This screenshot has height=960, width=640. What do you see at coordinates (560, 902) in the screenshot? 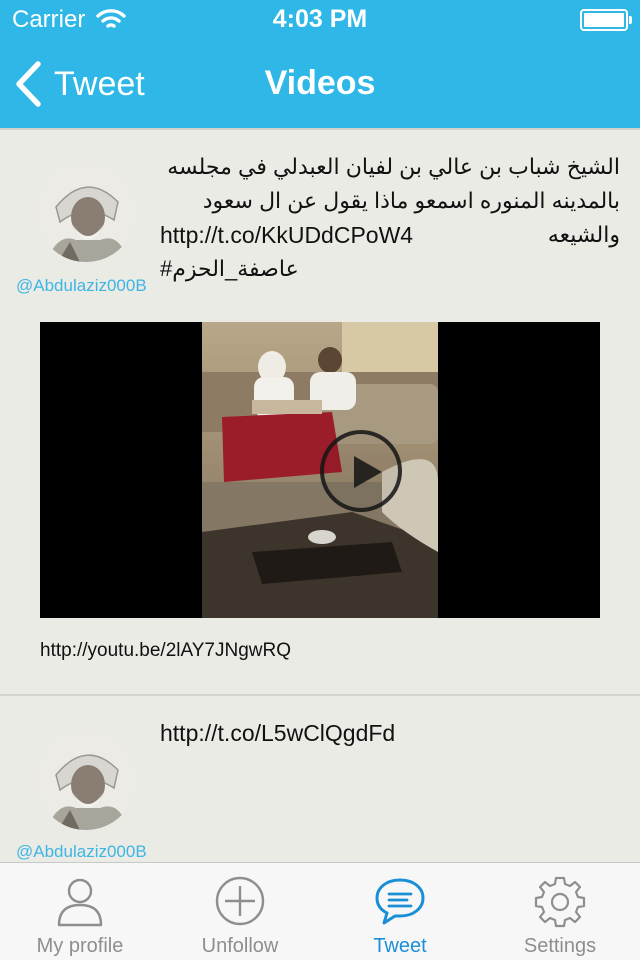
I see `gear-icon` at bounding box center [560, 902].